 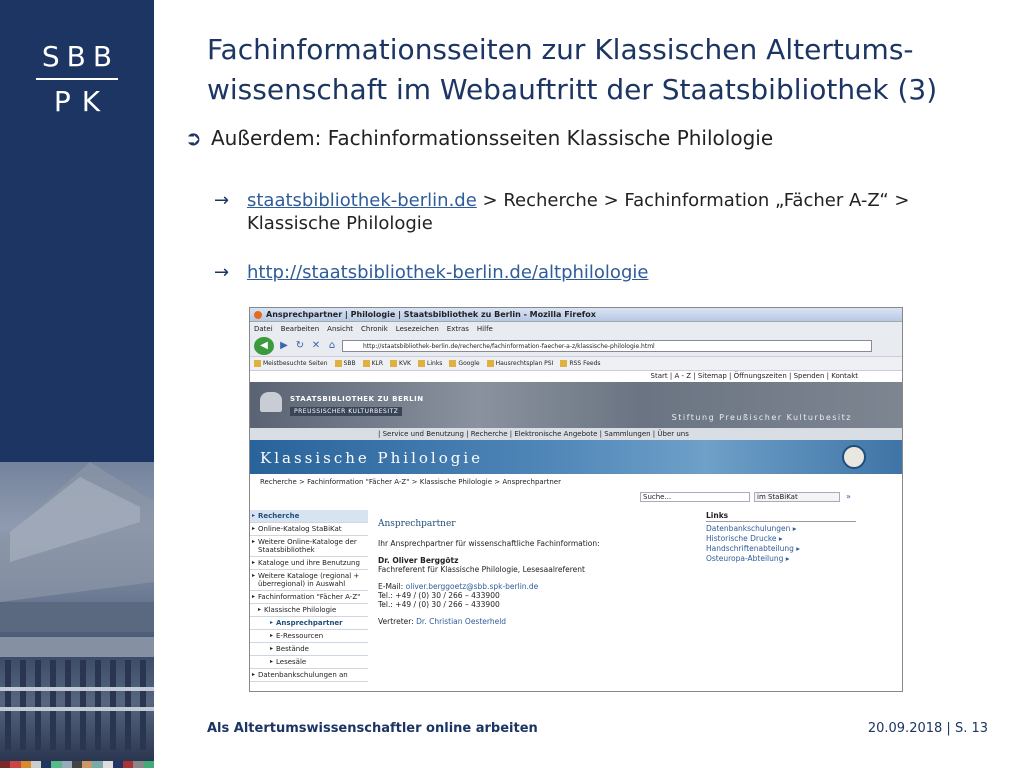 What do you see at coordinates (80, 56) in the screenshot?
I see `logo-top: SBB` at bounding box center [80, 56].